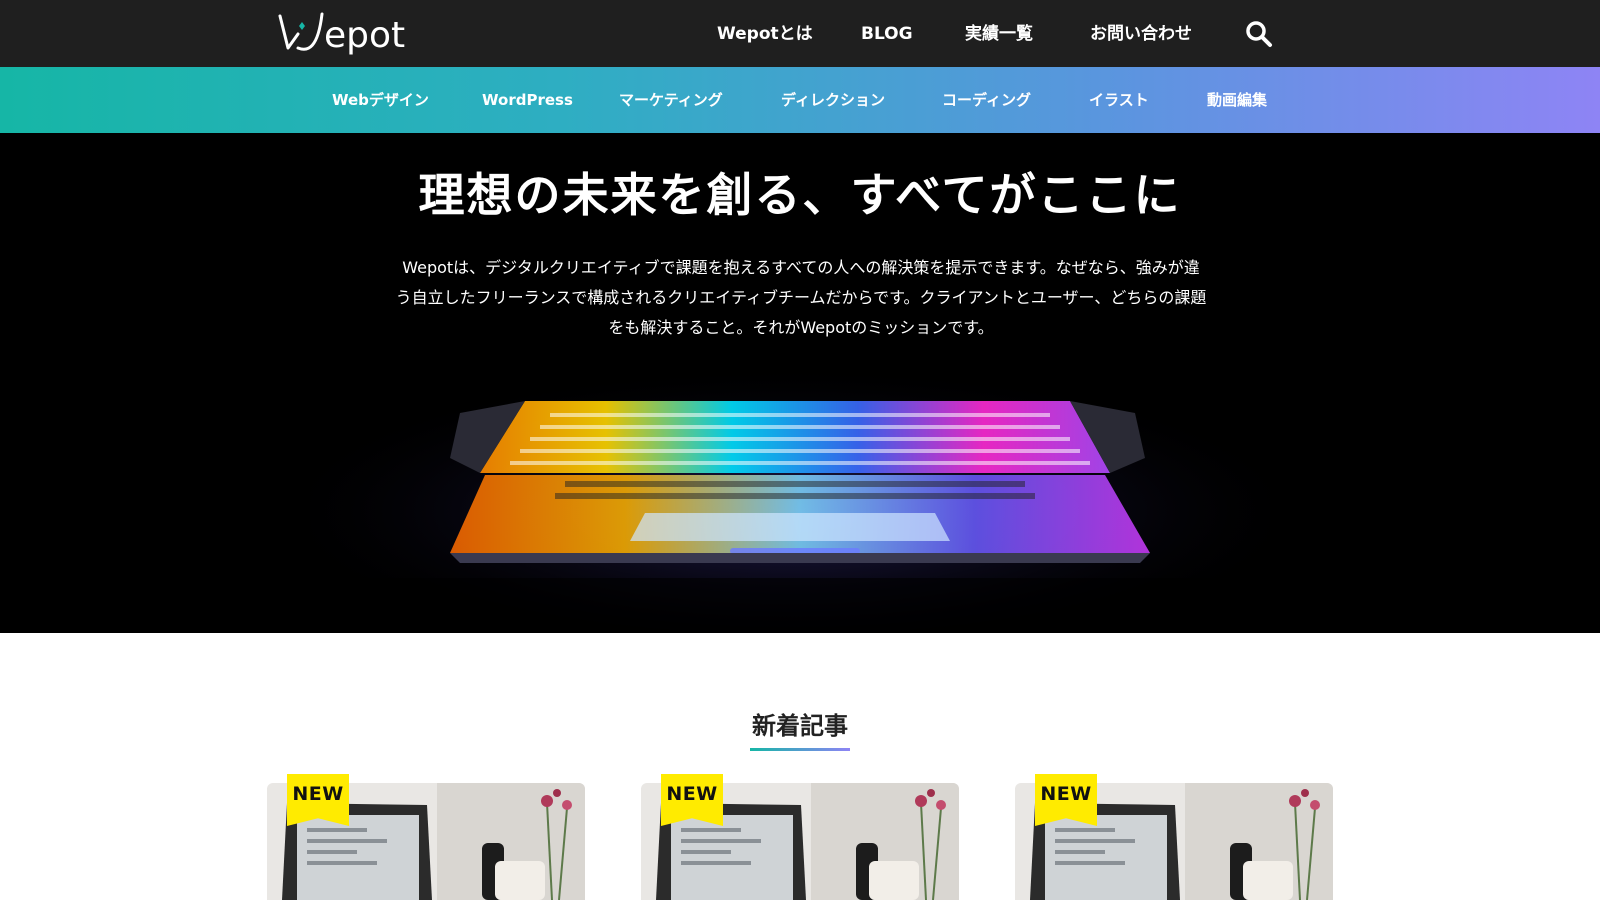 The width and height of the screenshot is (1600, 900). What do you see at coordinates (380, 100) in the screenshot?
I see `category-web-design: Webデザイン` at bounding box center [380, 100].